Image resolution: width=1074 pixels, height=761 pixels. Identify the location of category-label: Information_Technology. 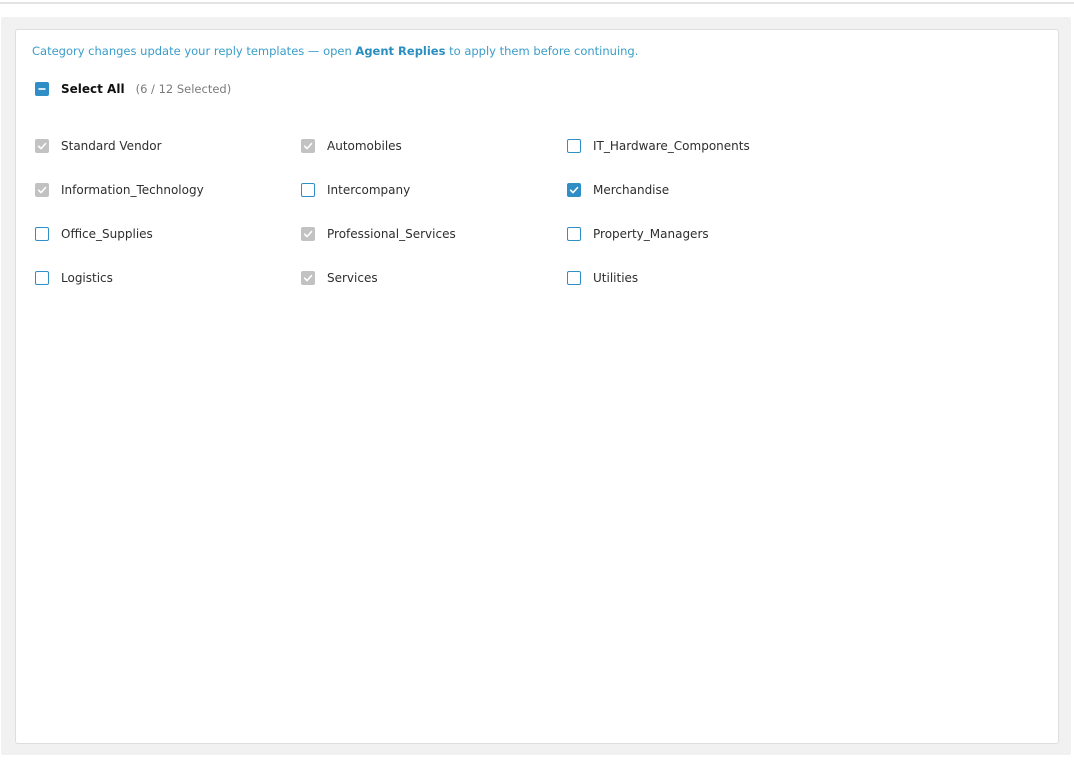
(132, 190).